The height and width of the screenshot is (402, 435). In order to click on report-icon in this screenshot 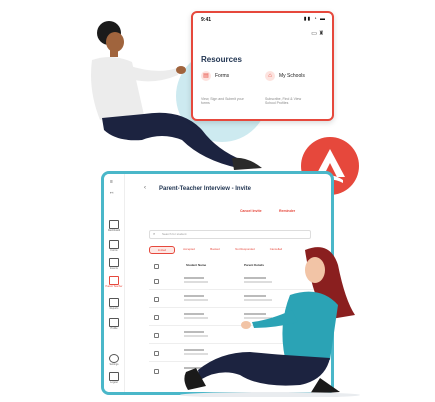, I will do `click(114, 302)`.